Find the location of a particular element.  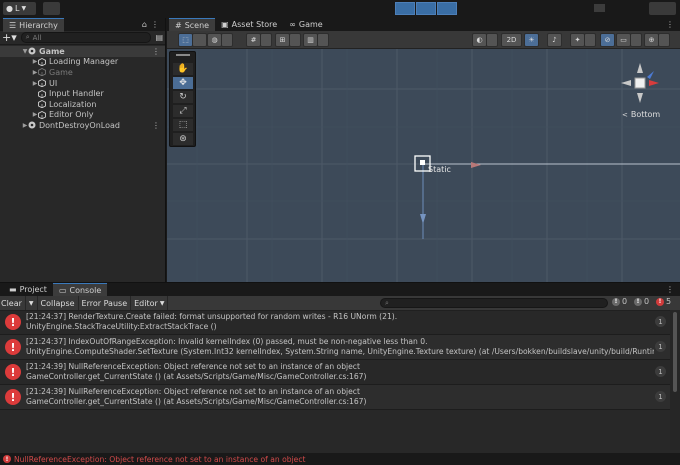

step-button is located at coordinates (447, 8).